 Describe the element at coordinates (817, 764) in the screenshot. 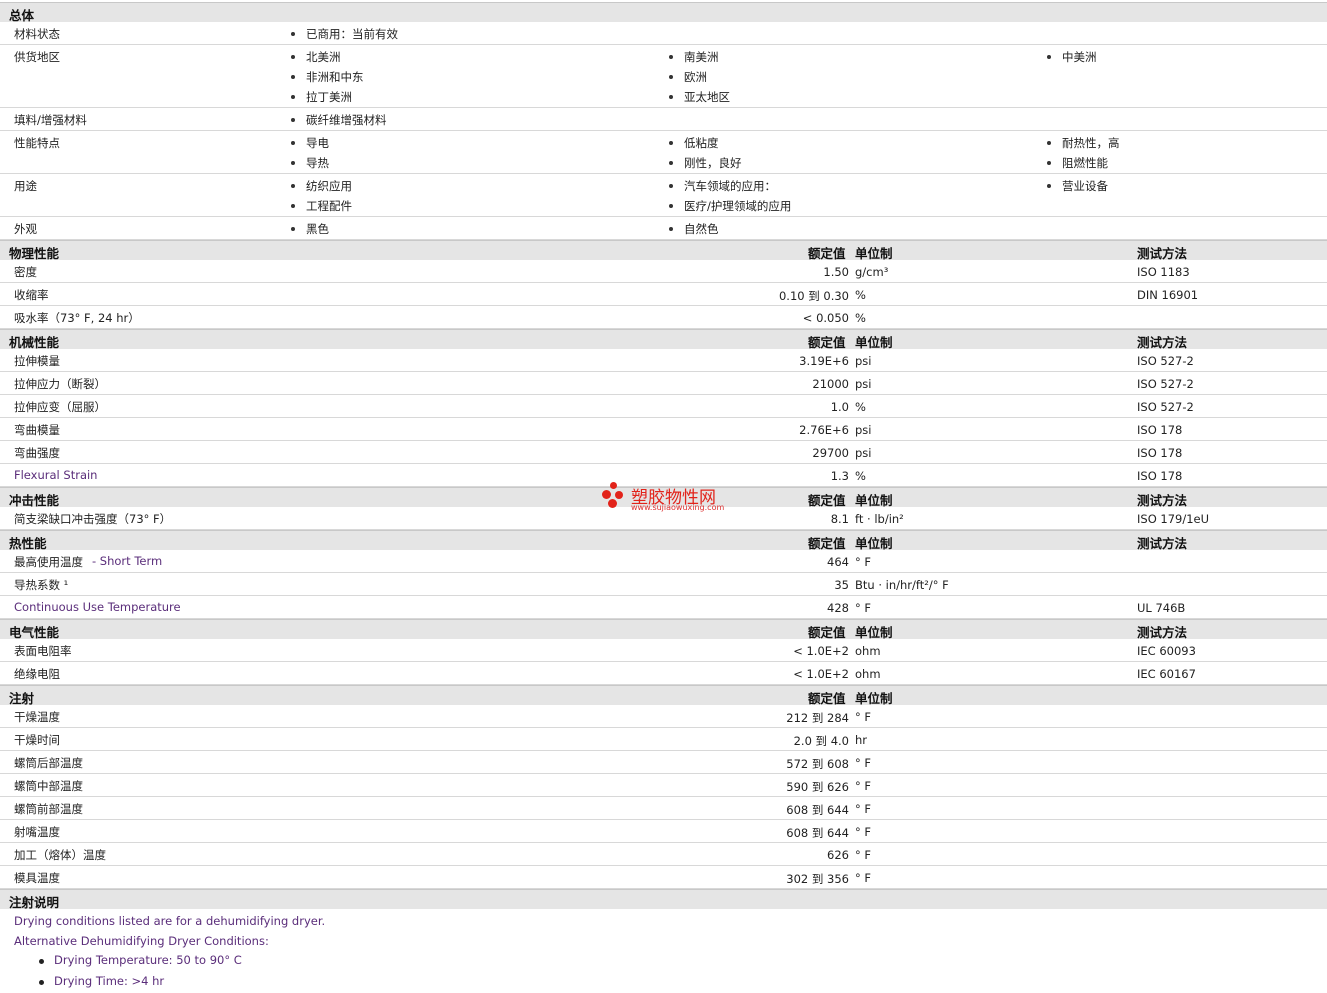

I see `property-value: 572 到 608` at that location.